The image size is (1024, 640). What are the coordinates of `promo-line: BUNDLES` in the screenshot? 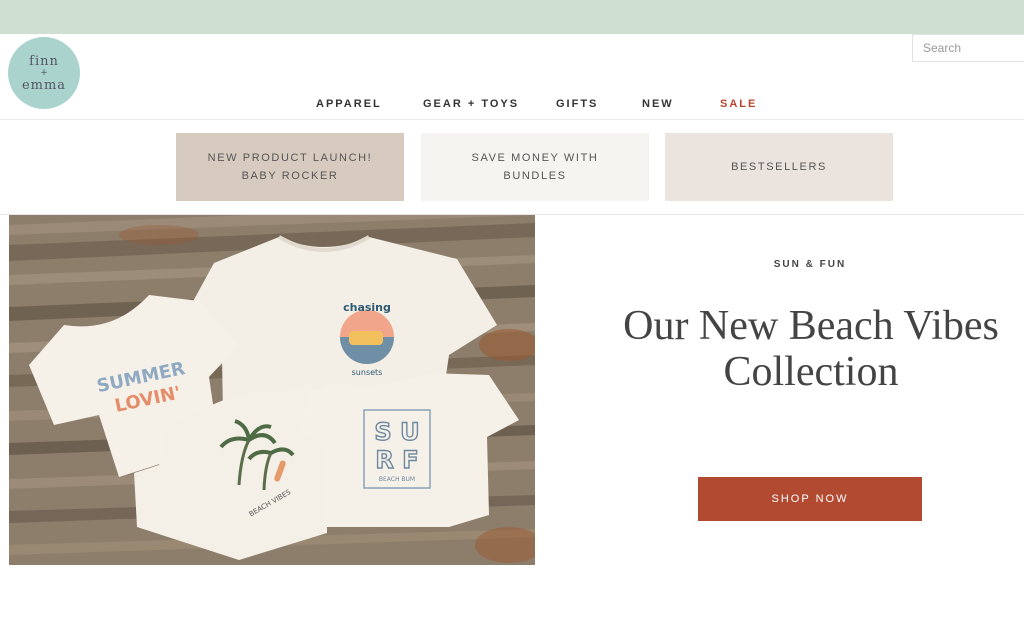 It's located at (535, 176).